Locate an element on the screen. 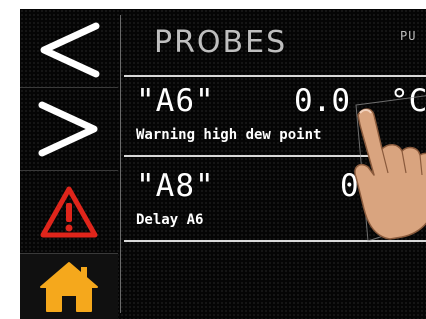 The height and width of the screenshot is (319, 426). back-button is located at coordinates (69, 50).